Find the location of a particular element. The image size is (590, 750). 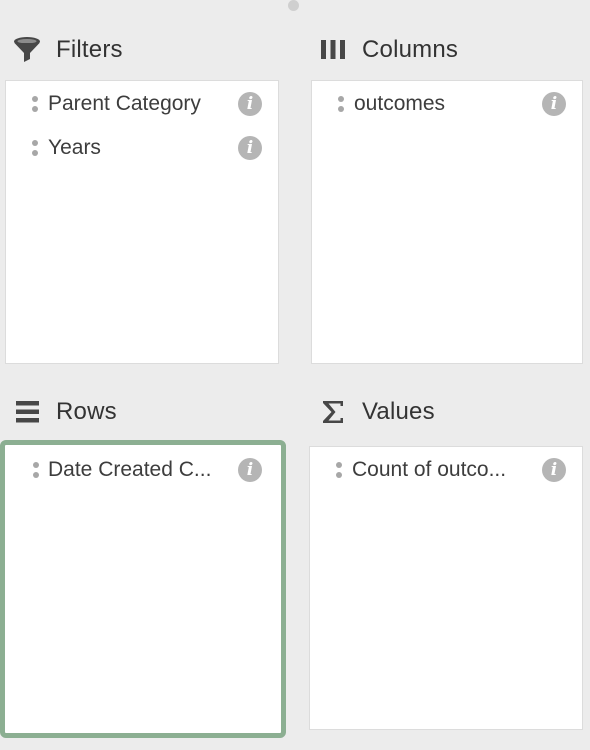

values-header: Values is located at coordinates (375, 412).